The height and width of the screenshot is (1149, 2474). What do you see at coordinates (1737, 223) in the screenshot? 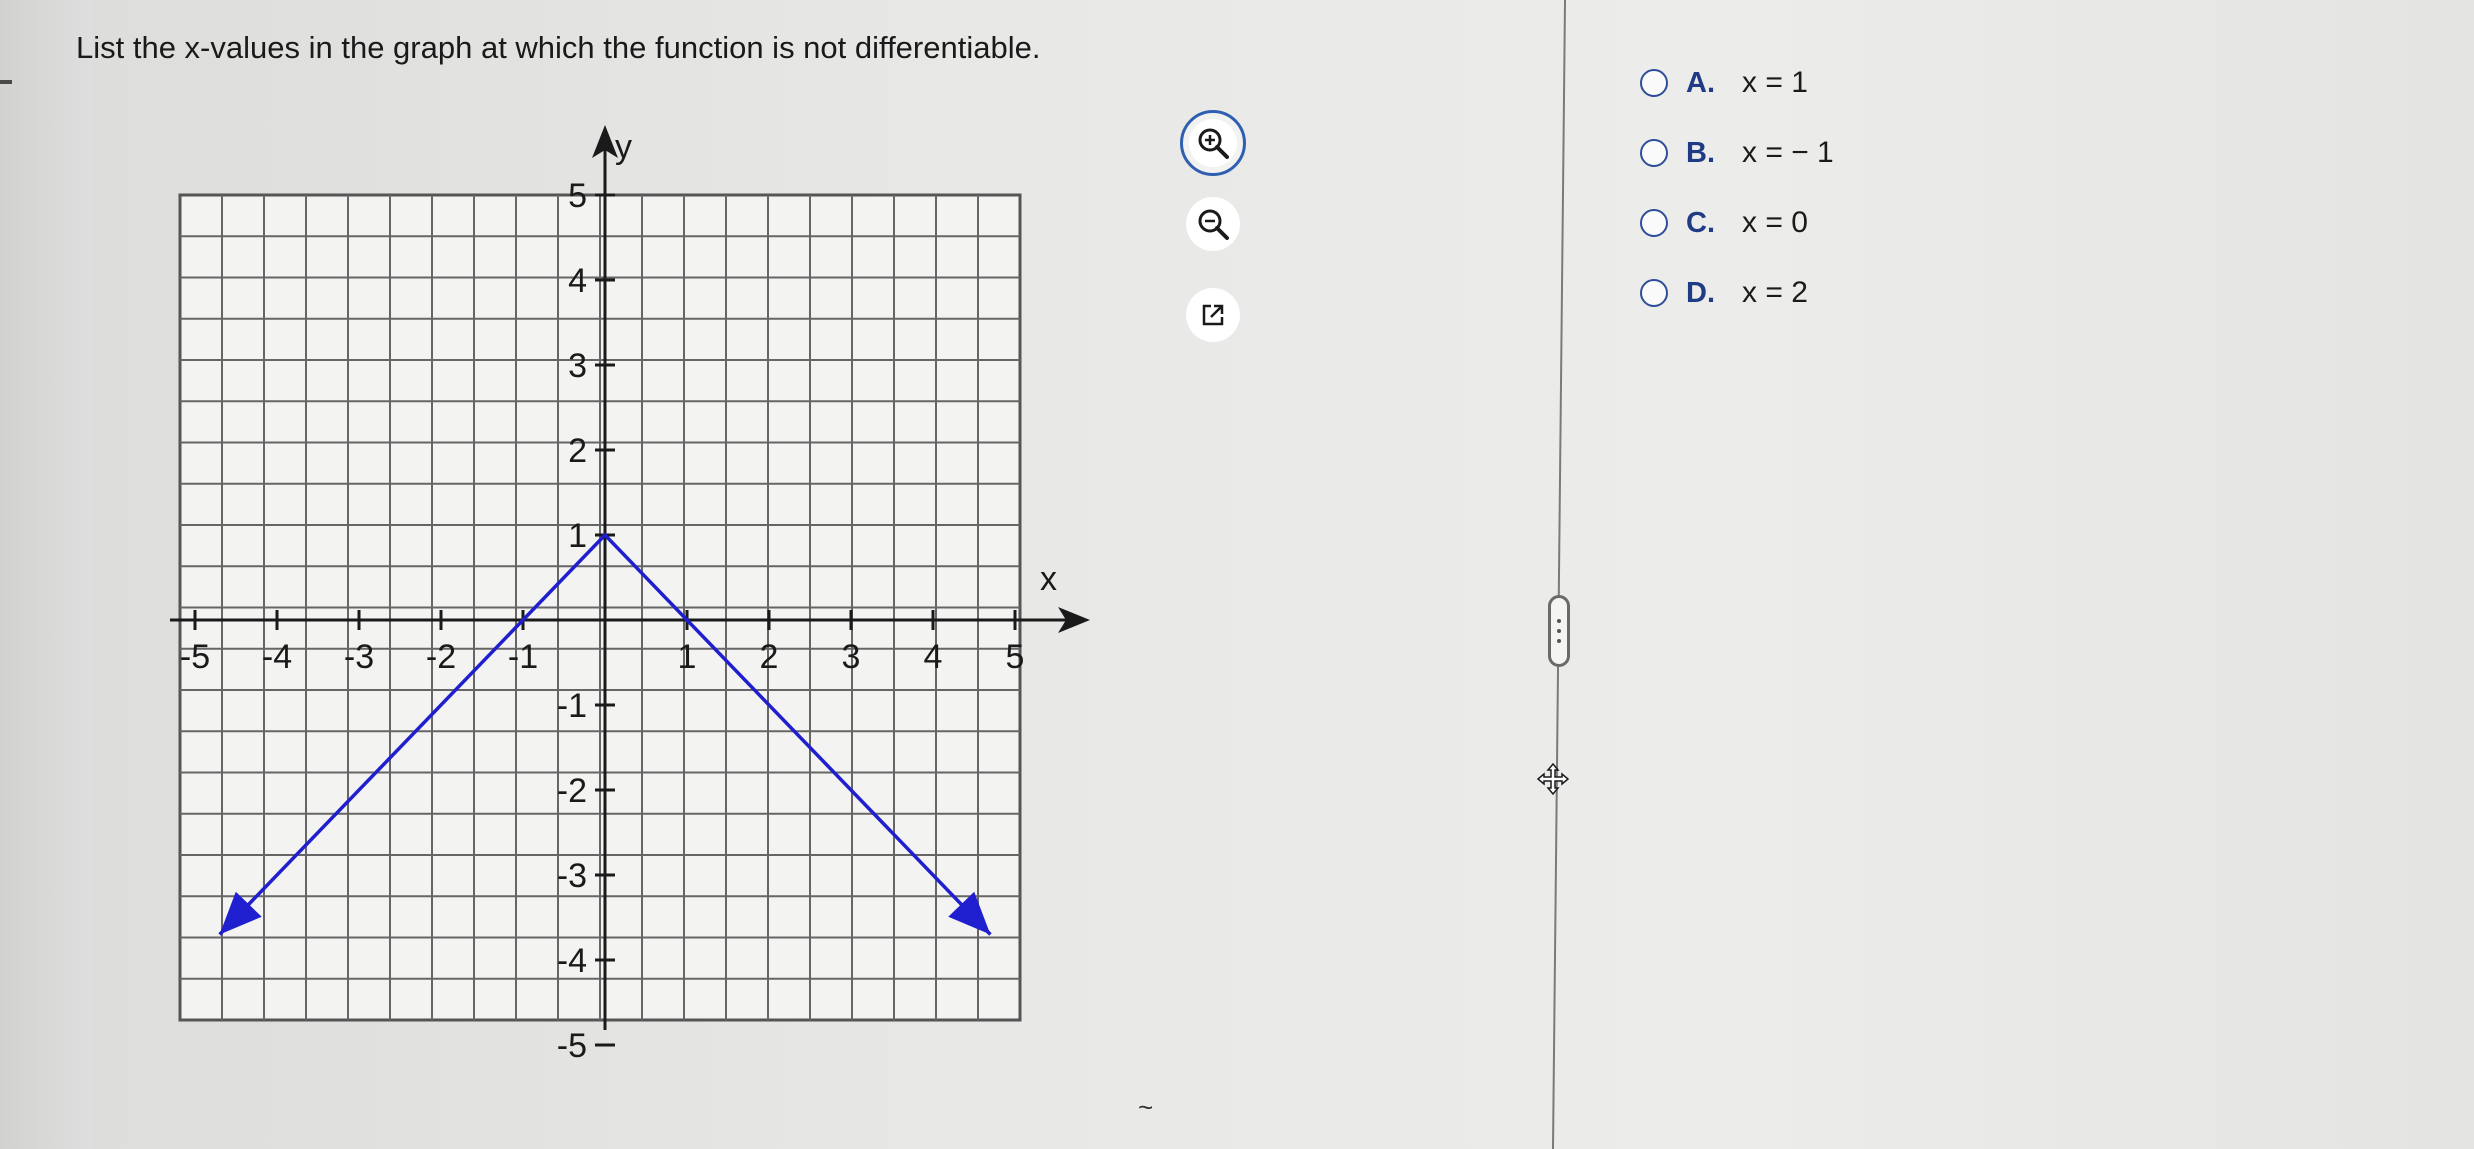
I see `option-c: C. x = 0` at bounding box center [1737, 223].